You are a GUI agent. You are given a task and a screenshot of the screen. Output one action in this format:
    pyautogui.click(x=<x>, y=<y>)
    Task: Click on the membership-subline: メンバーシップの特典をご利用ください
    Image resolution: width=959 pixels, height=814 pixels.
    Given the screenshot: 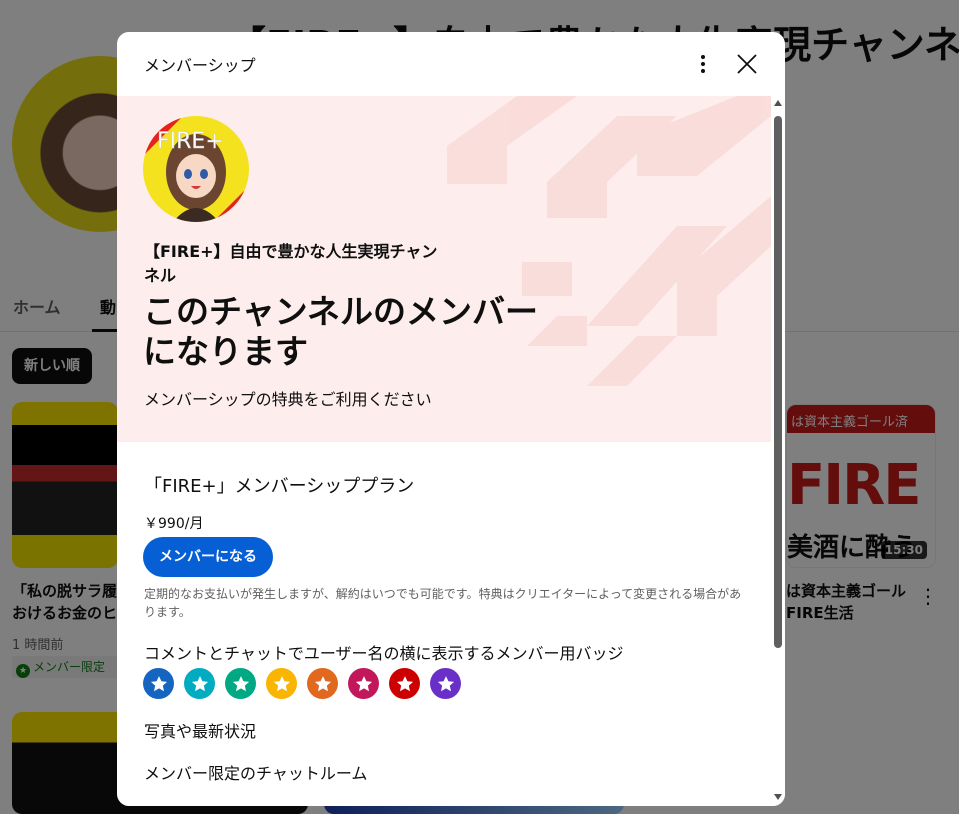 What is the action you would take?
    pyautogui.click(x=288, y=399)
    